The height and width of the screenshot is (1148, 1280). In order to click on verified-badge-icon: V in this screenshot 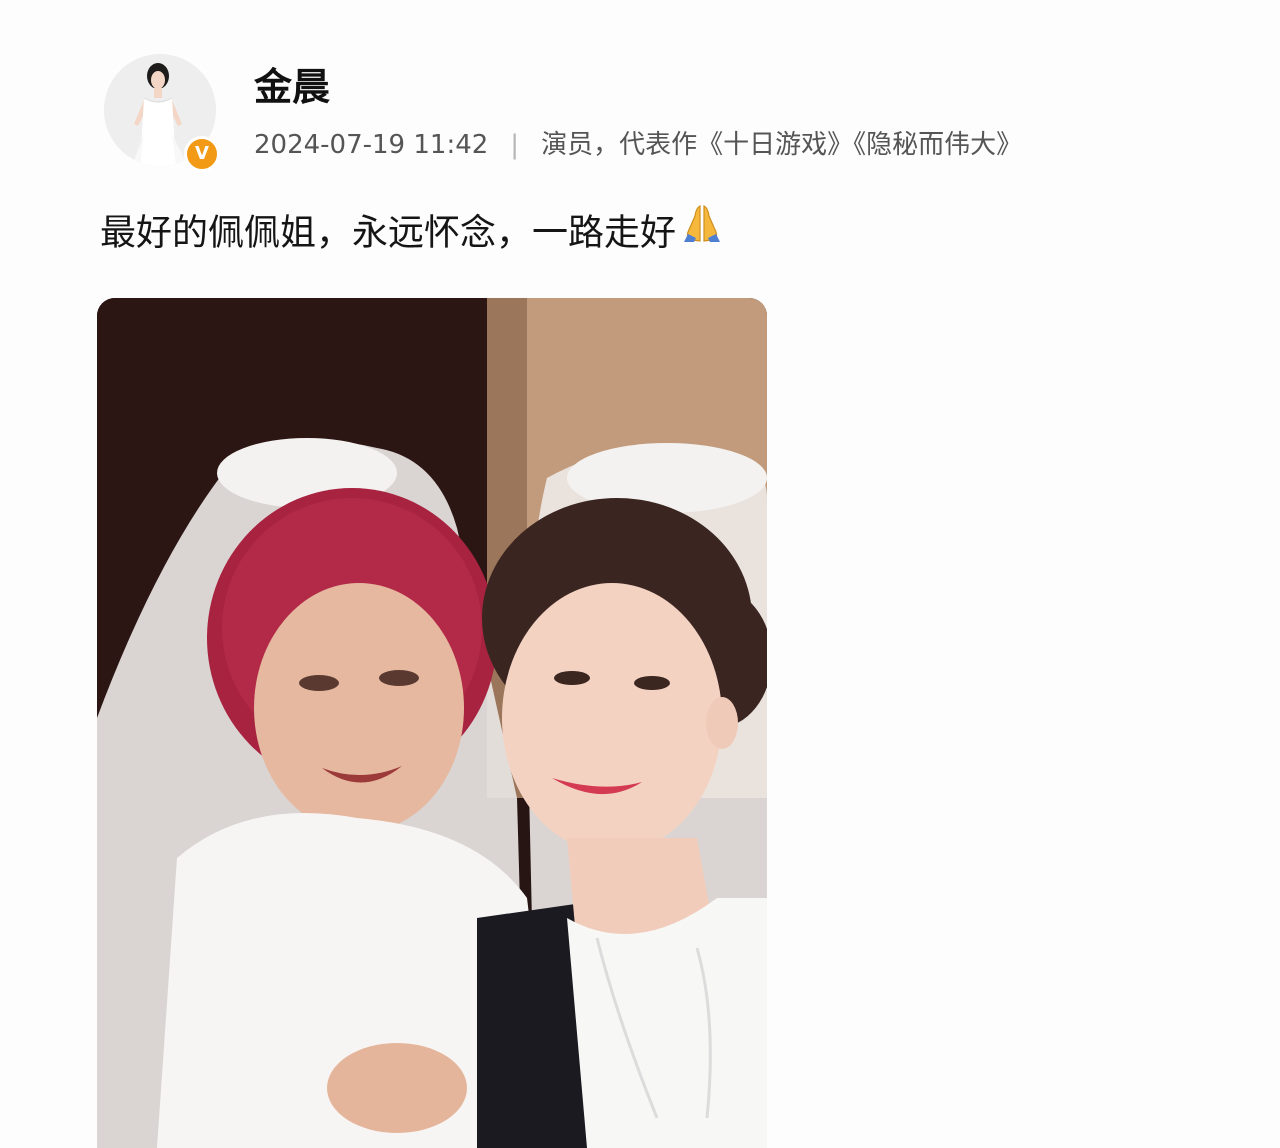, I will do `click(202, 154)`.